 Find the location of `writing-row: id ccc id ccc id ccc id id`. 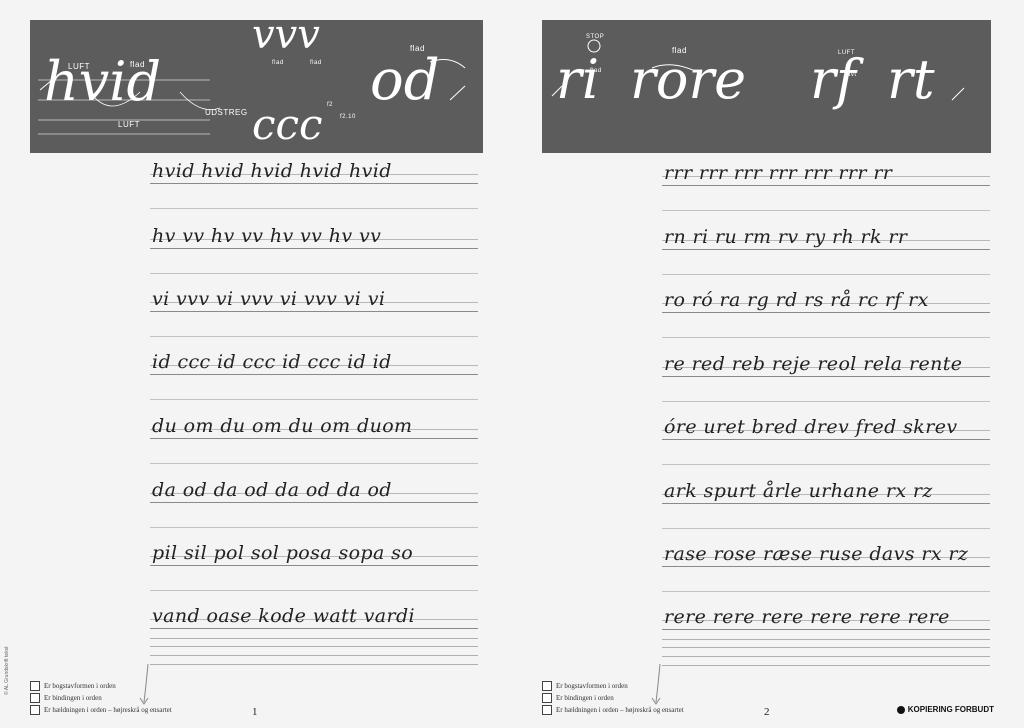

writing-row: id ccc id ccc id ccc id id is located at coordinates (314, 387).